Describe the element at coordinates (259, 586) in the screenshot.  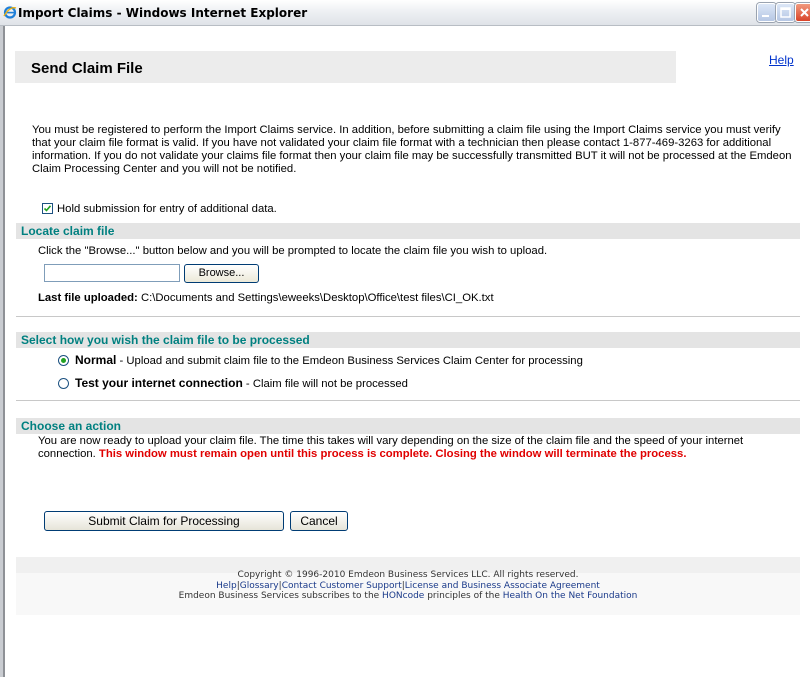
I see `footer-link-glossary: Glossary` at that location.